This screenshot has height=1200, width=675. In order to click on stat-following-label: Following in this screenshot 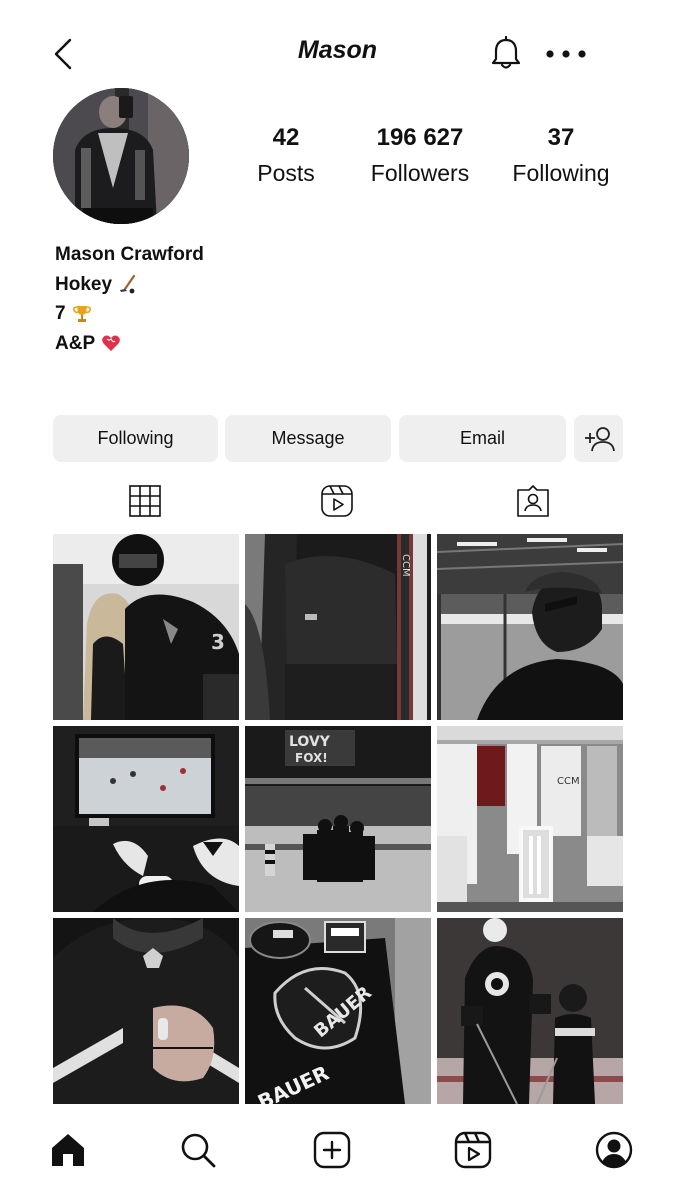, I will do `click(561, 173)`.